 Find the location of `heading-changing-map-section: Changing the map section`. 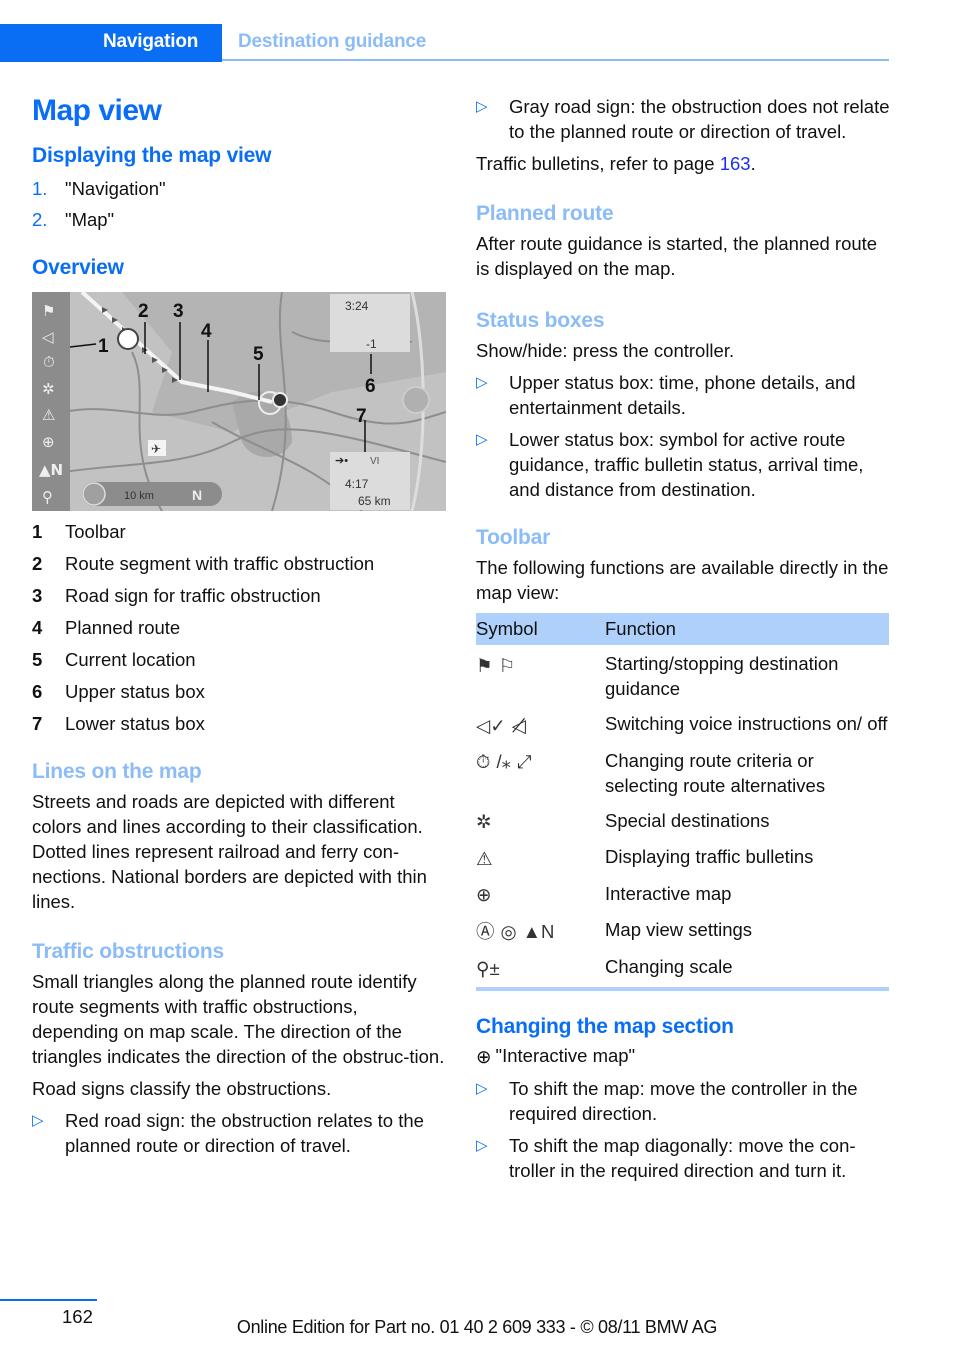

heading-changing-map-section: Changing the map section is located at coordinates (605, 1026).